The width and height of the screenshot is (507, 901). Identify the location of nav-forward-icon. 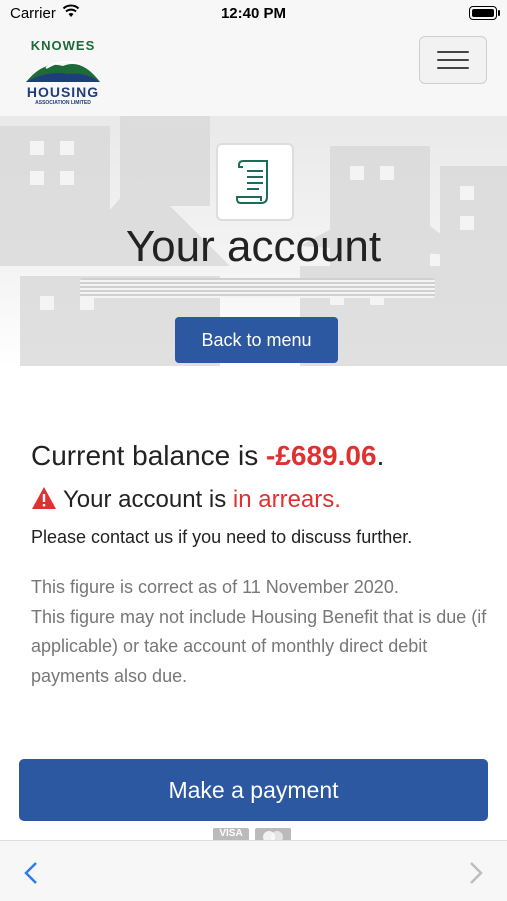
(476, 875).